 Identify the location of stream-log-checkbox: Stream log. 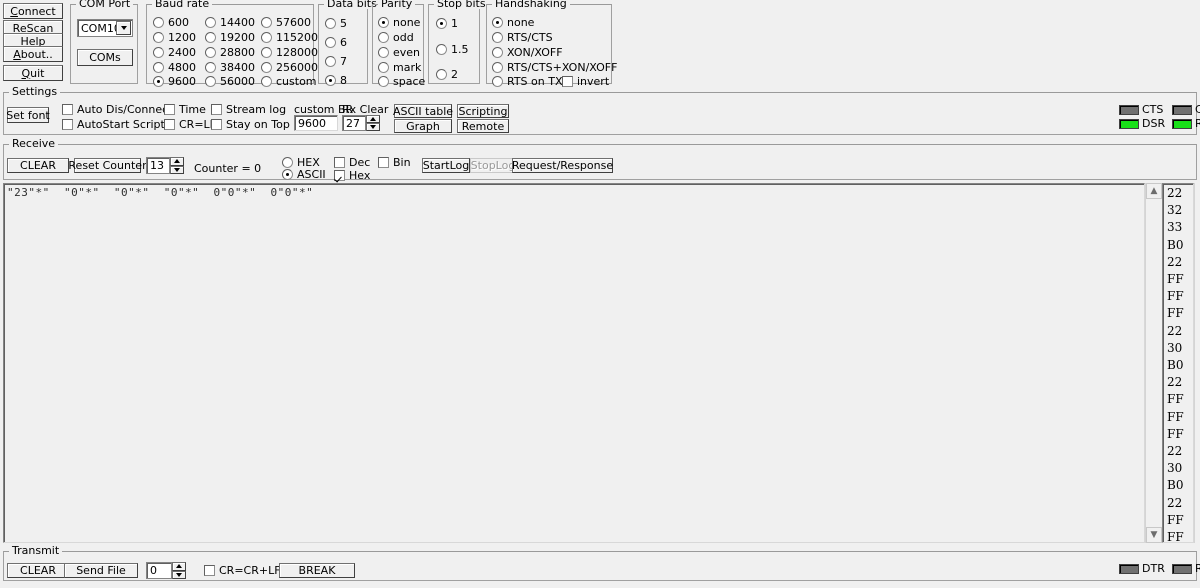
(248, 109).